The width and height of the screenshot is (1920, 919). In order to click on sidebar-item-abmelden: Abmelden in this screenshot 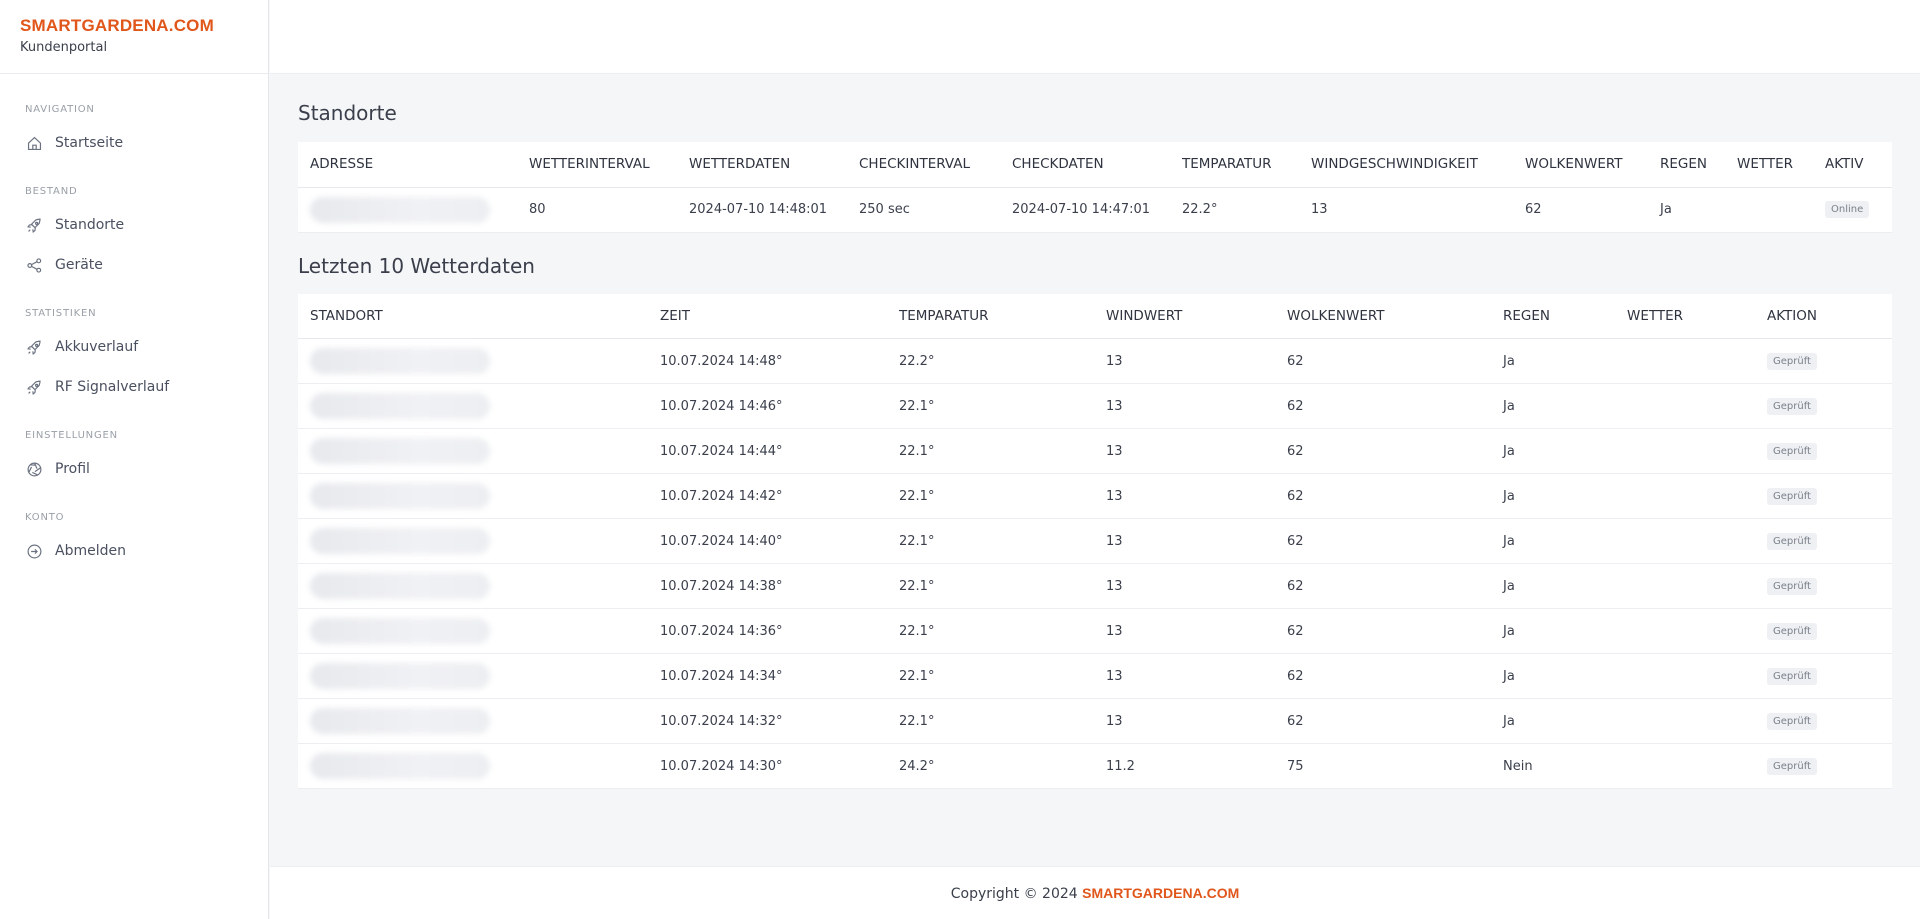, I will do `click(134, 551)`.